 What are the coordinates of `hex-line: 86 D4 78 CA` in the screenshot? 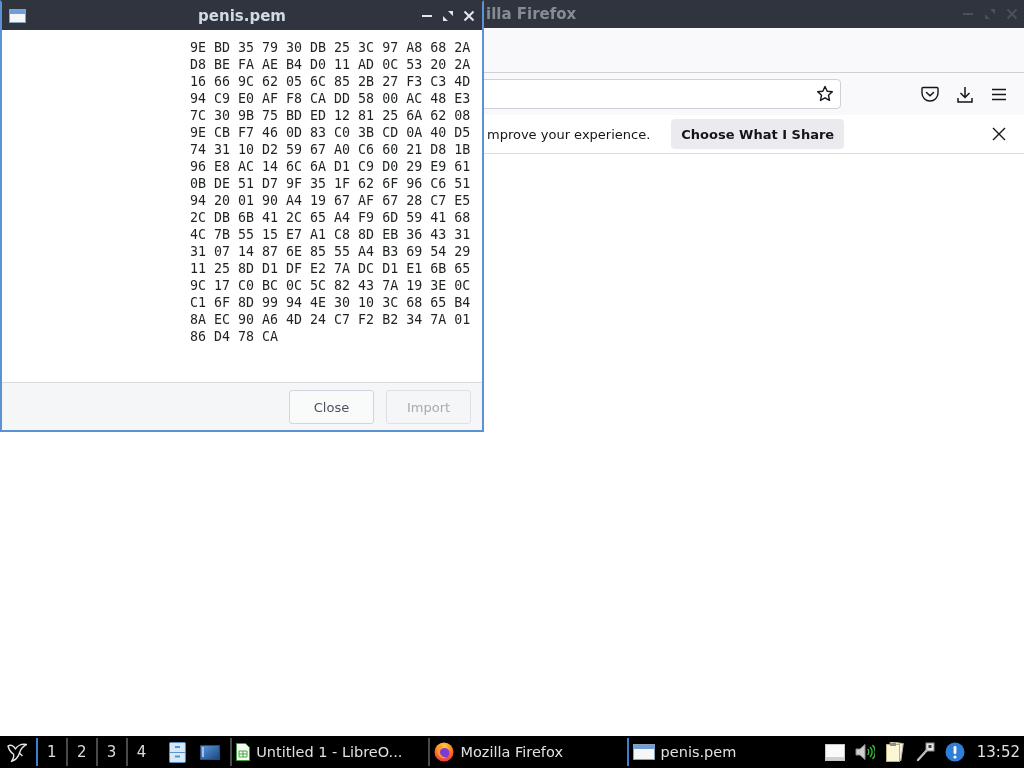 It's located at (234, 336).